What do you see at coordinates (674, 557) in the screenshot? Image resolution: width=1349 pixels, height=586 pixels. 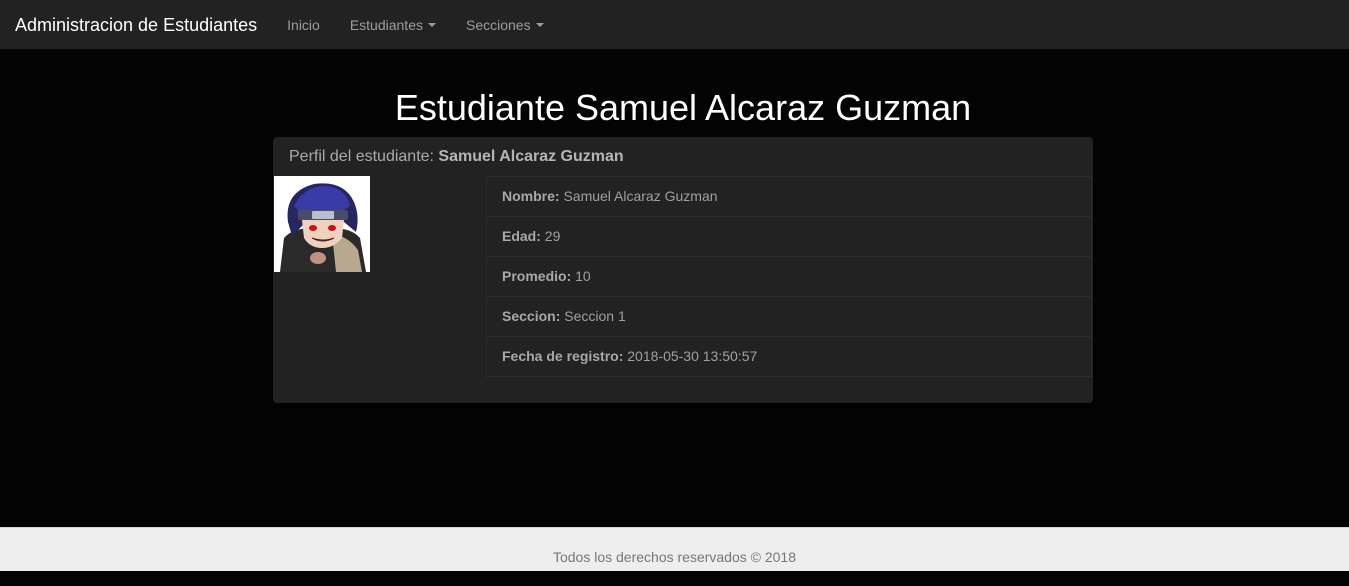 I see `footer-copyright: Todos los derechos reservados © 2018` at bounding box center [674, 557].